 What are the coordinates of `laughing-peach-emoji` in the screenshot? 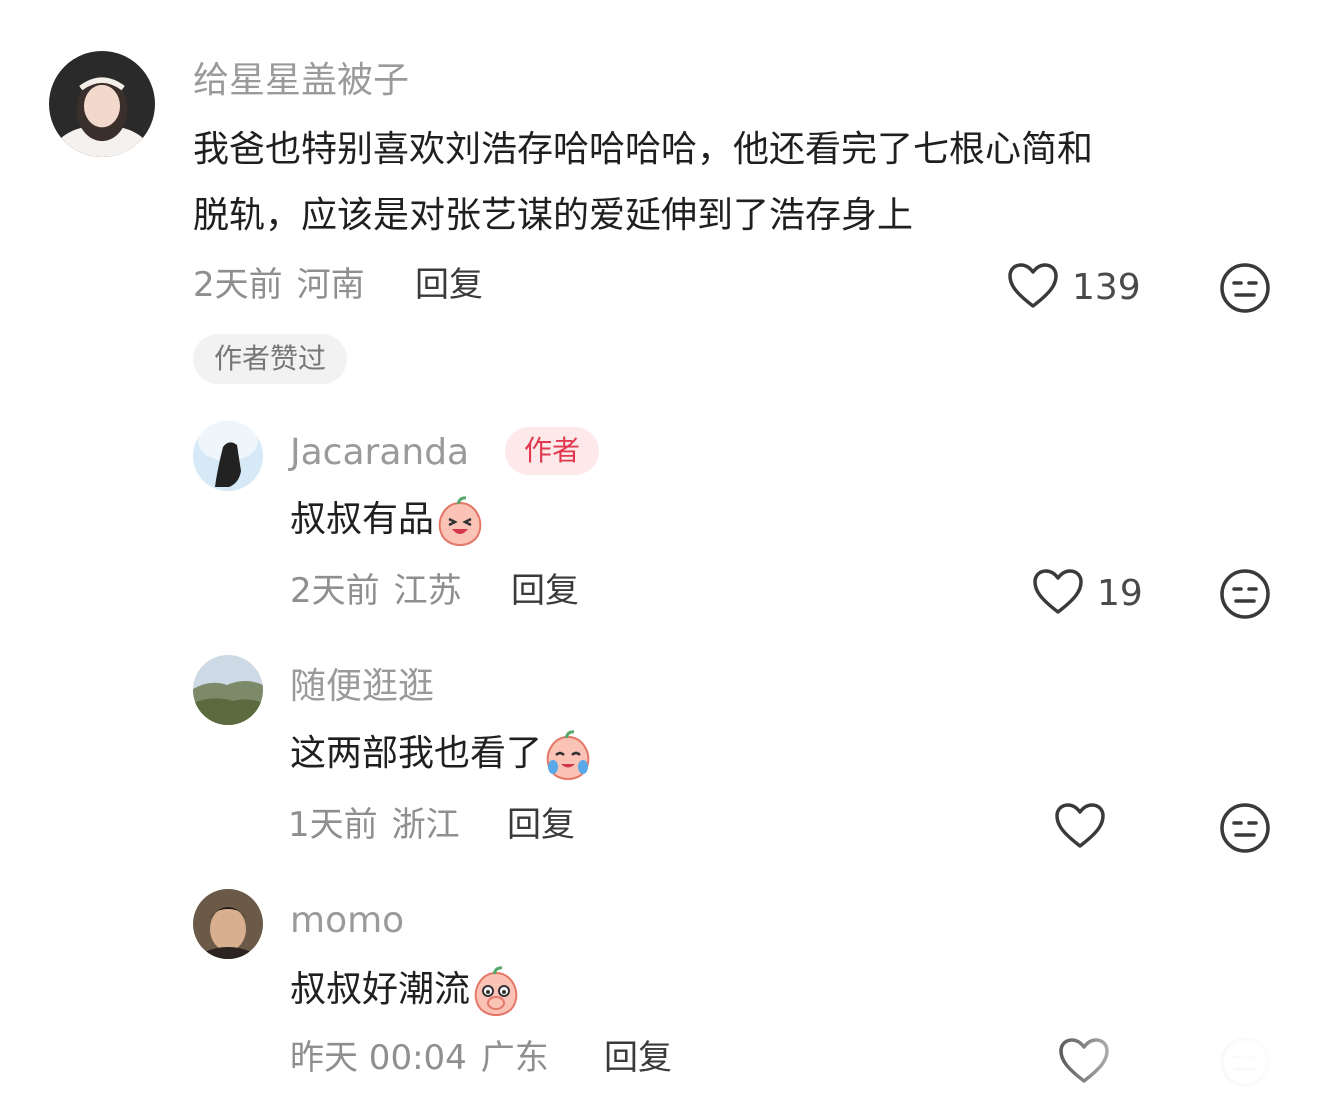 It's located at (460, 521).